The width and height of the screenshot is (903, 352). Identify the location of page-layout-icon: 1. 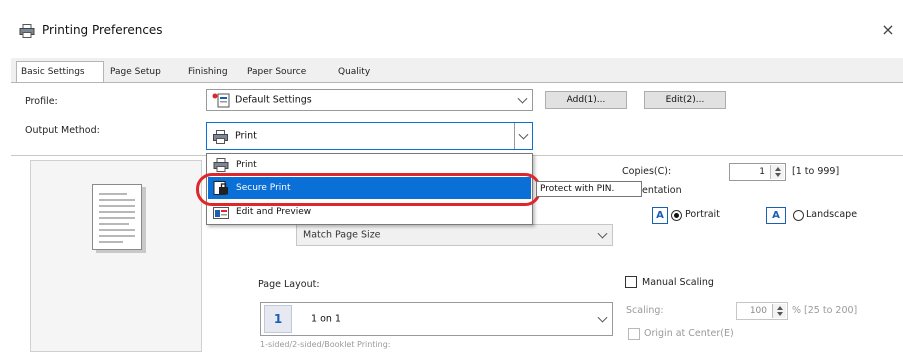
(278, 319).